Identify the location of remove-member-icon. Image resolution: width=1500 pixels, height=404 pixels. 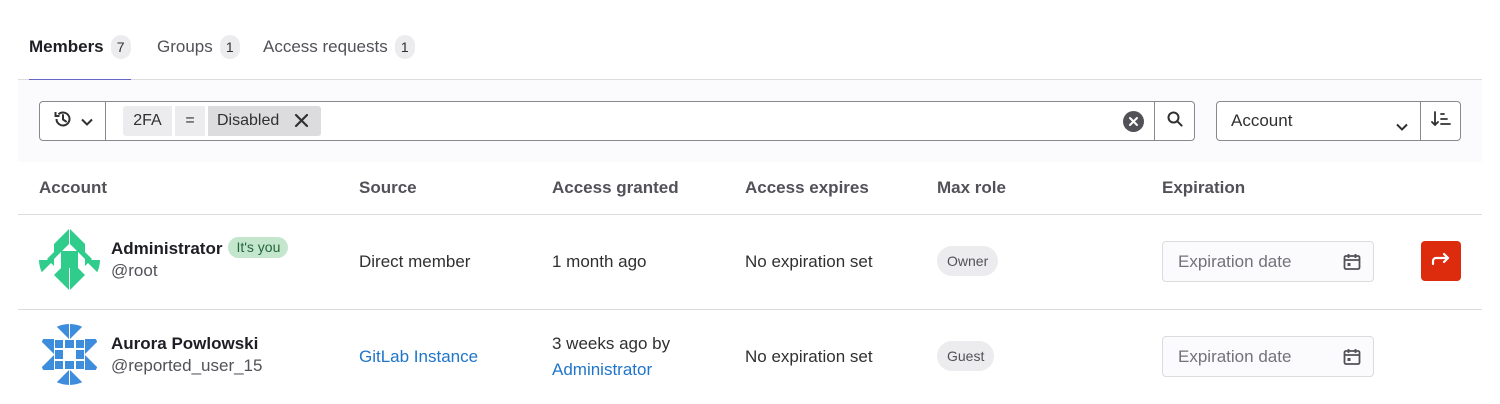
(1441, 261).